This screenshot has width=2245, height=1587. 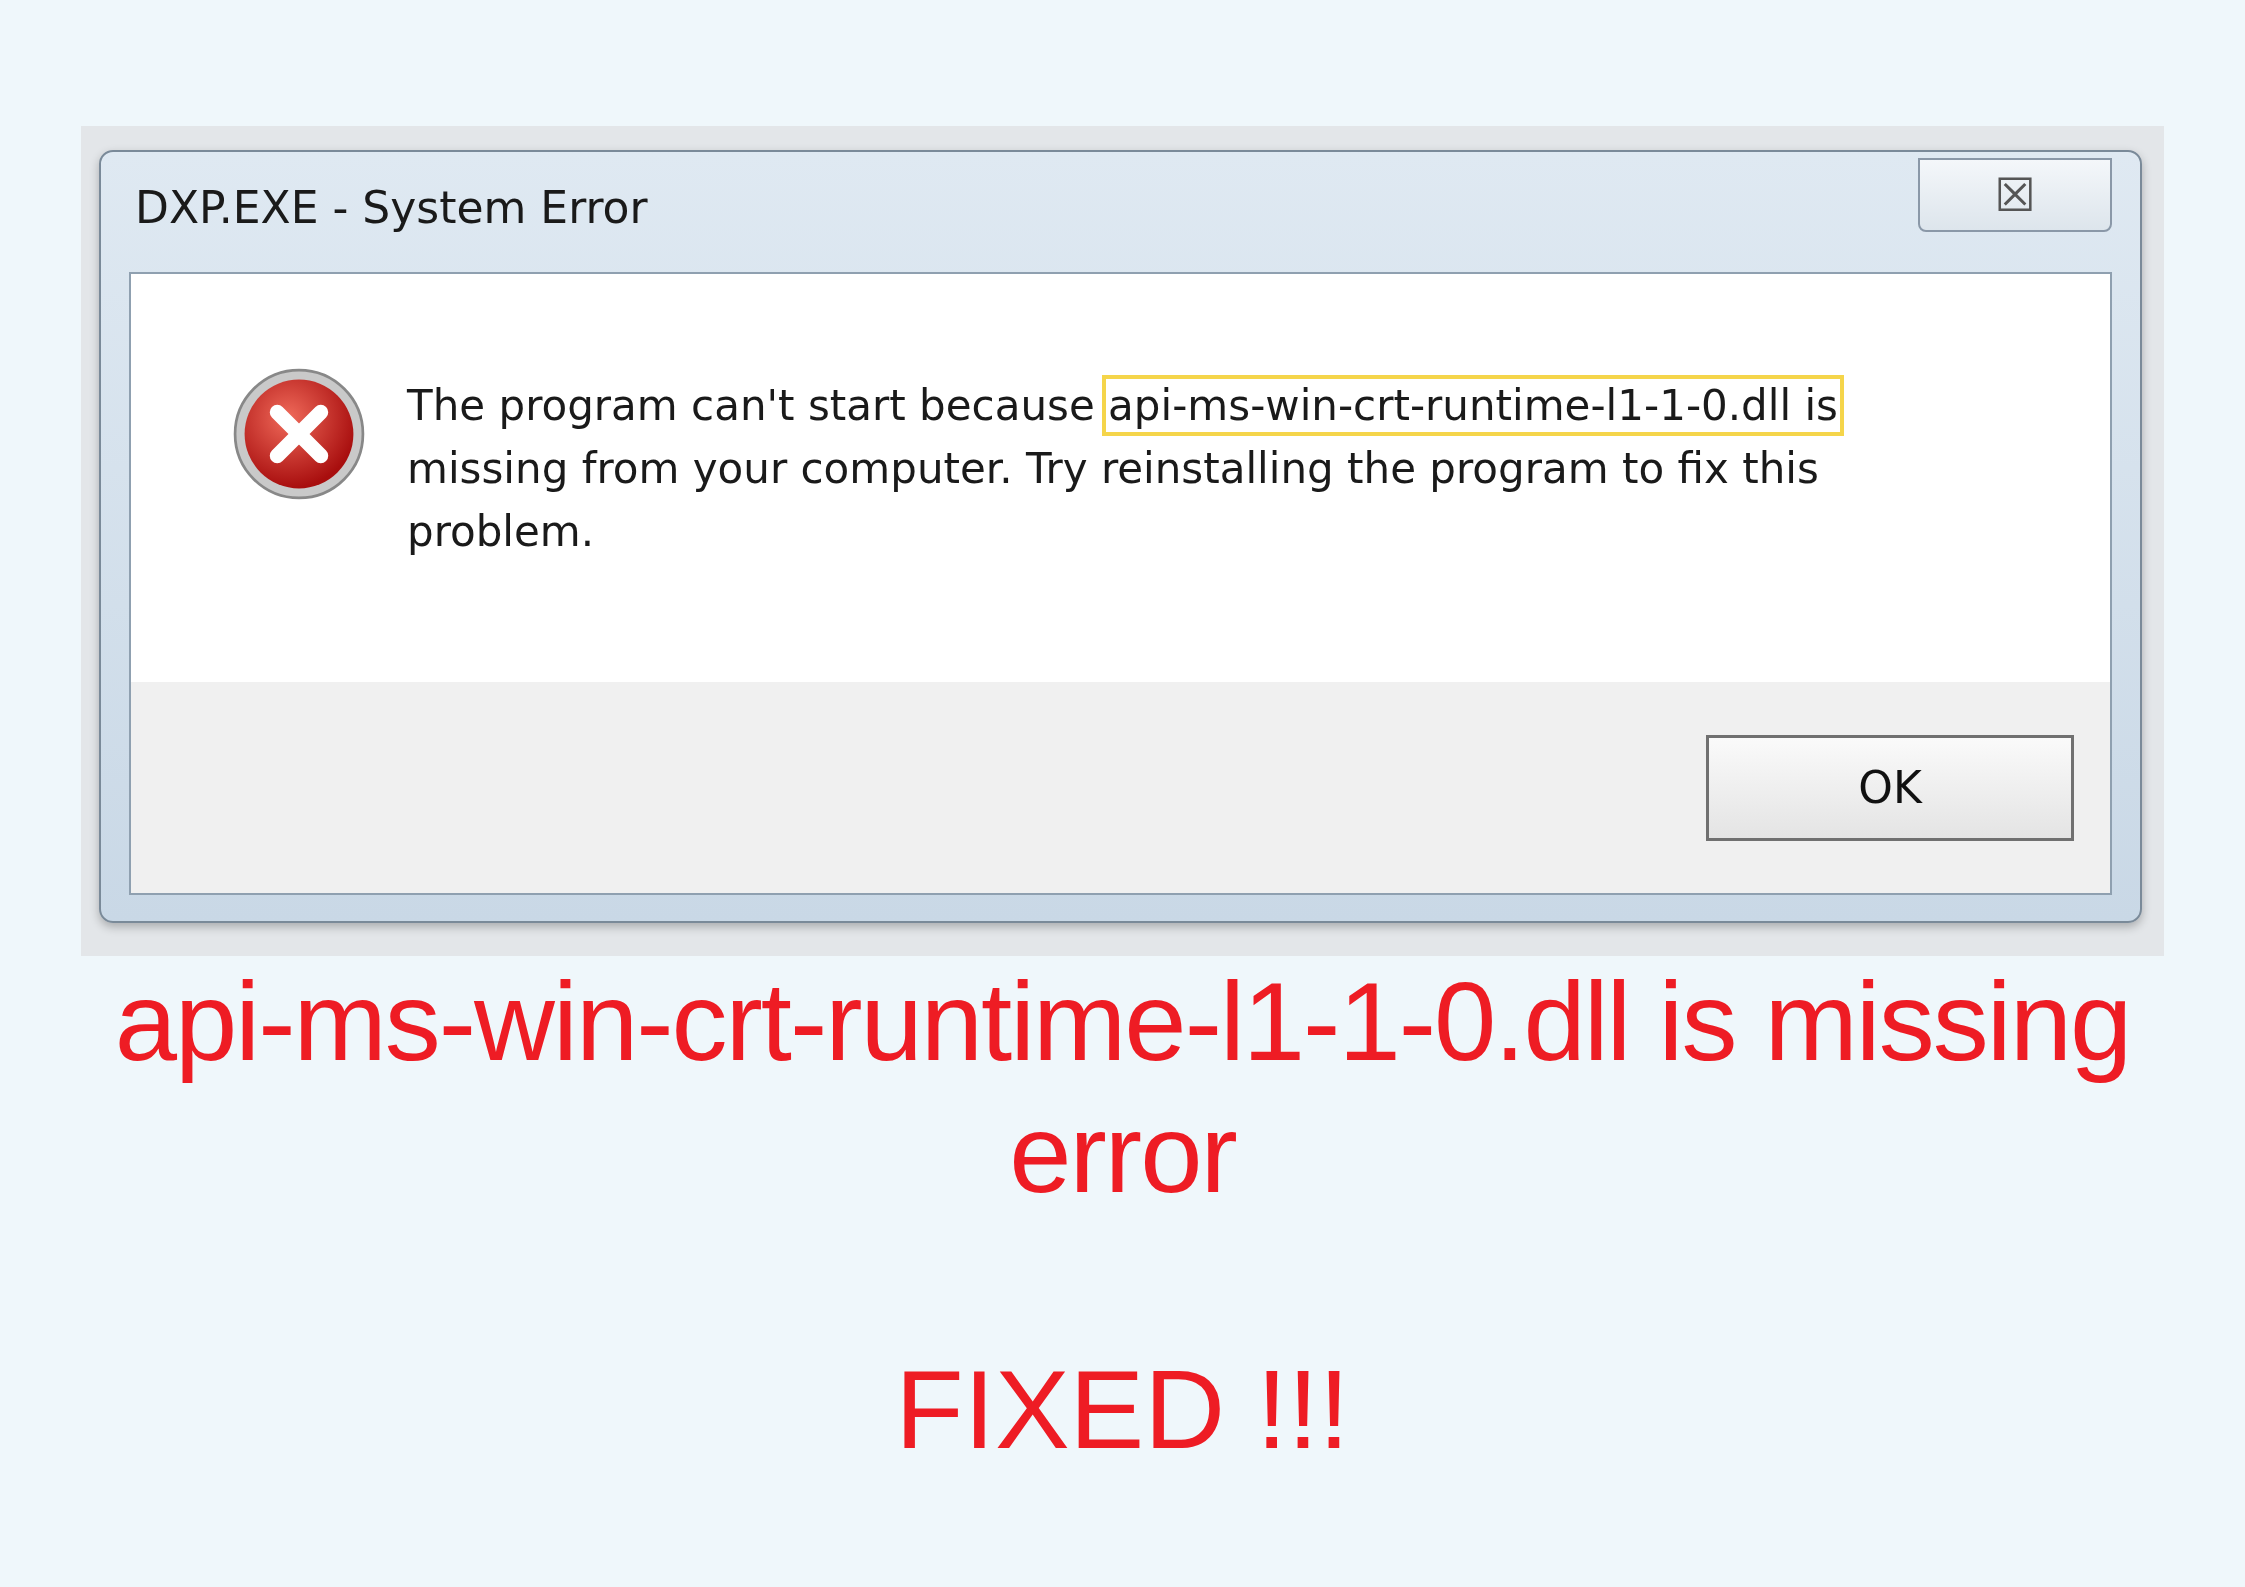 What do you see at coordinates (1197, 468) in the screenshot?
I see `error-message: The program can't start because api-ms-win-crt-runtime-l1-1-0.dll is missing from your computer. Try reinstalling the program to fix this problem.` at bounding box center [1197, 468].